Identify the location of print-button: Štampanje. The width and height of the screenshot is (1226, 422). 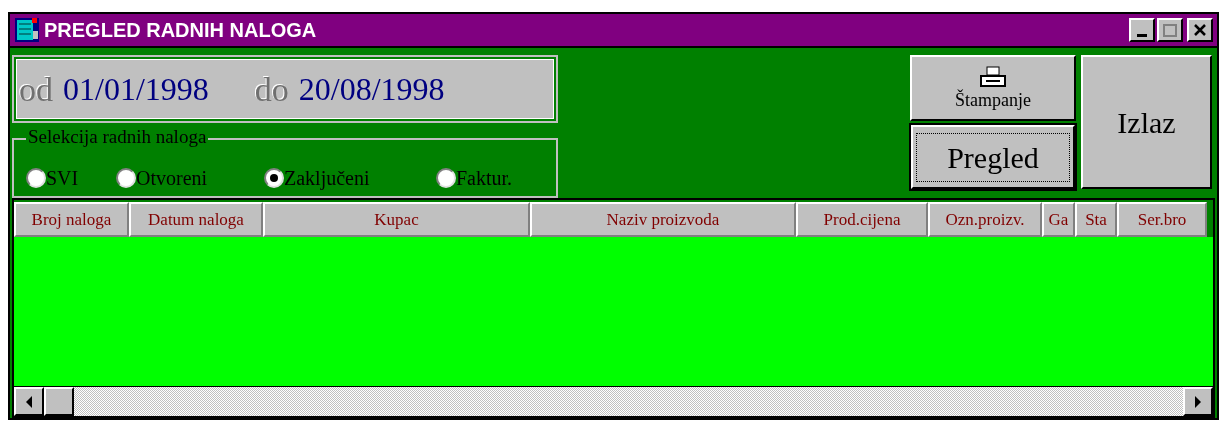
(993, 88).